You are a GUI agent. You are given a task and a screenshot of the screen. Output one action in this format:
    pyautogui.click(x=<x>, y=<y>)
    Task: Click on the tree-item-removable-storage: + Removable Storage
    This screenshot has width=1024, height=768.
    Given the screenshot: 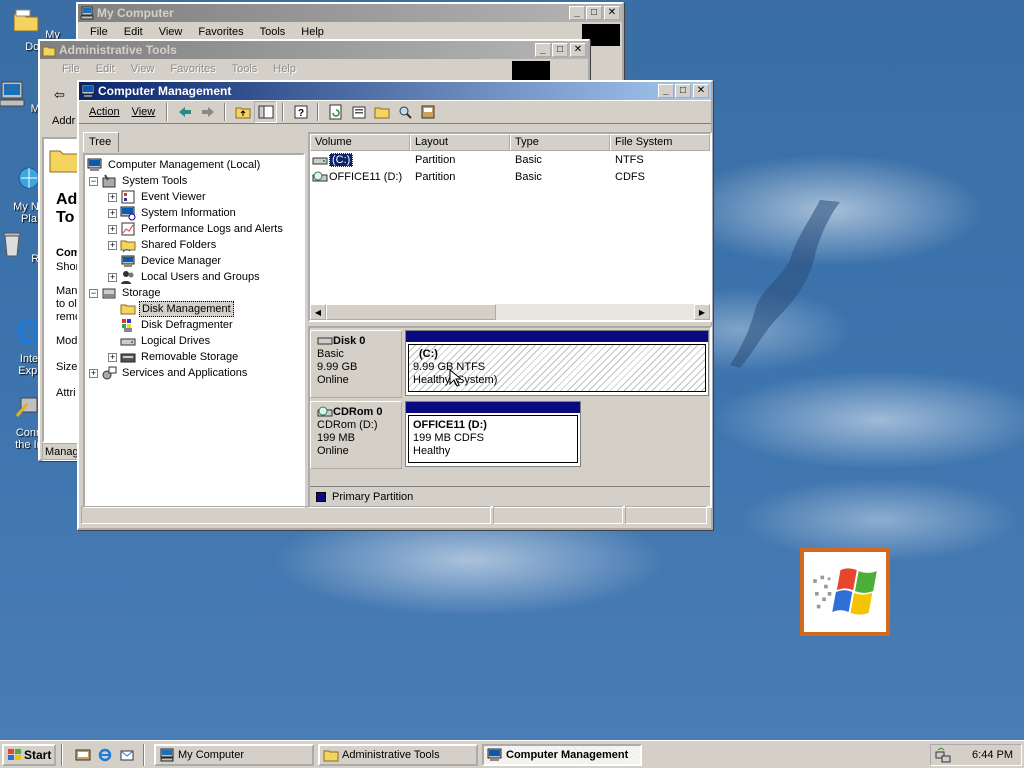 What is the action you would take?
    pyautogui.click(x=194, y=357)
    